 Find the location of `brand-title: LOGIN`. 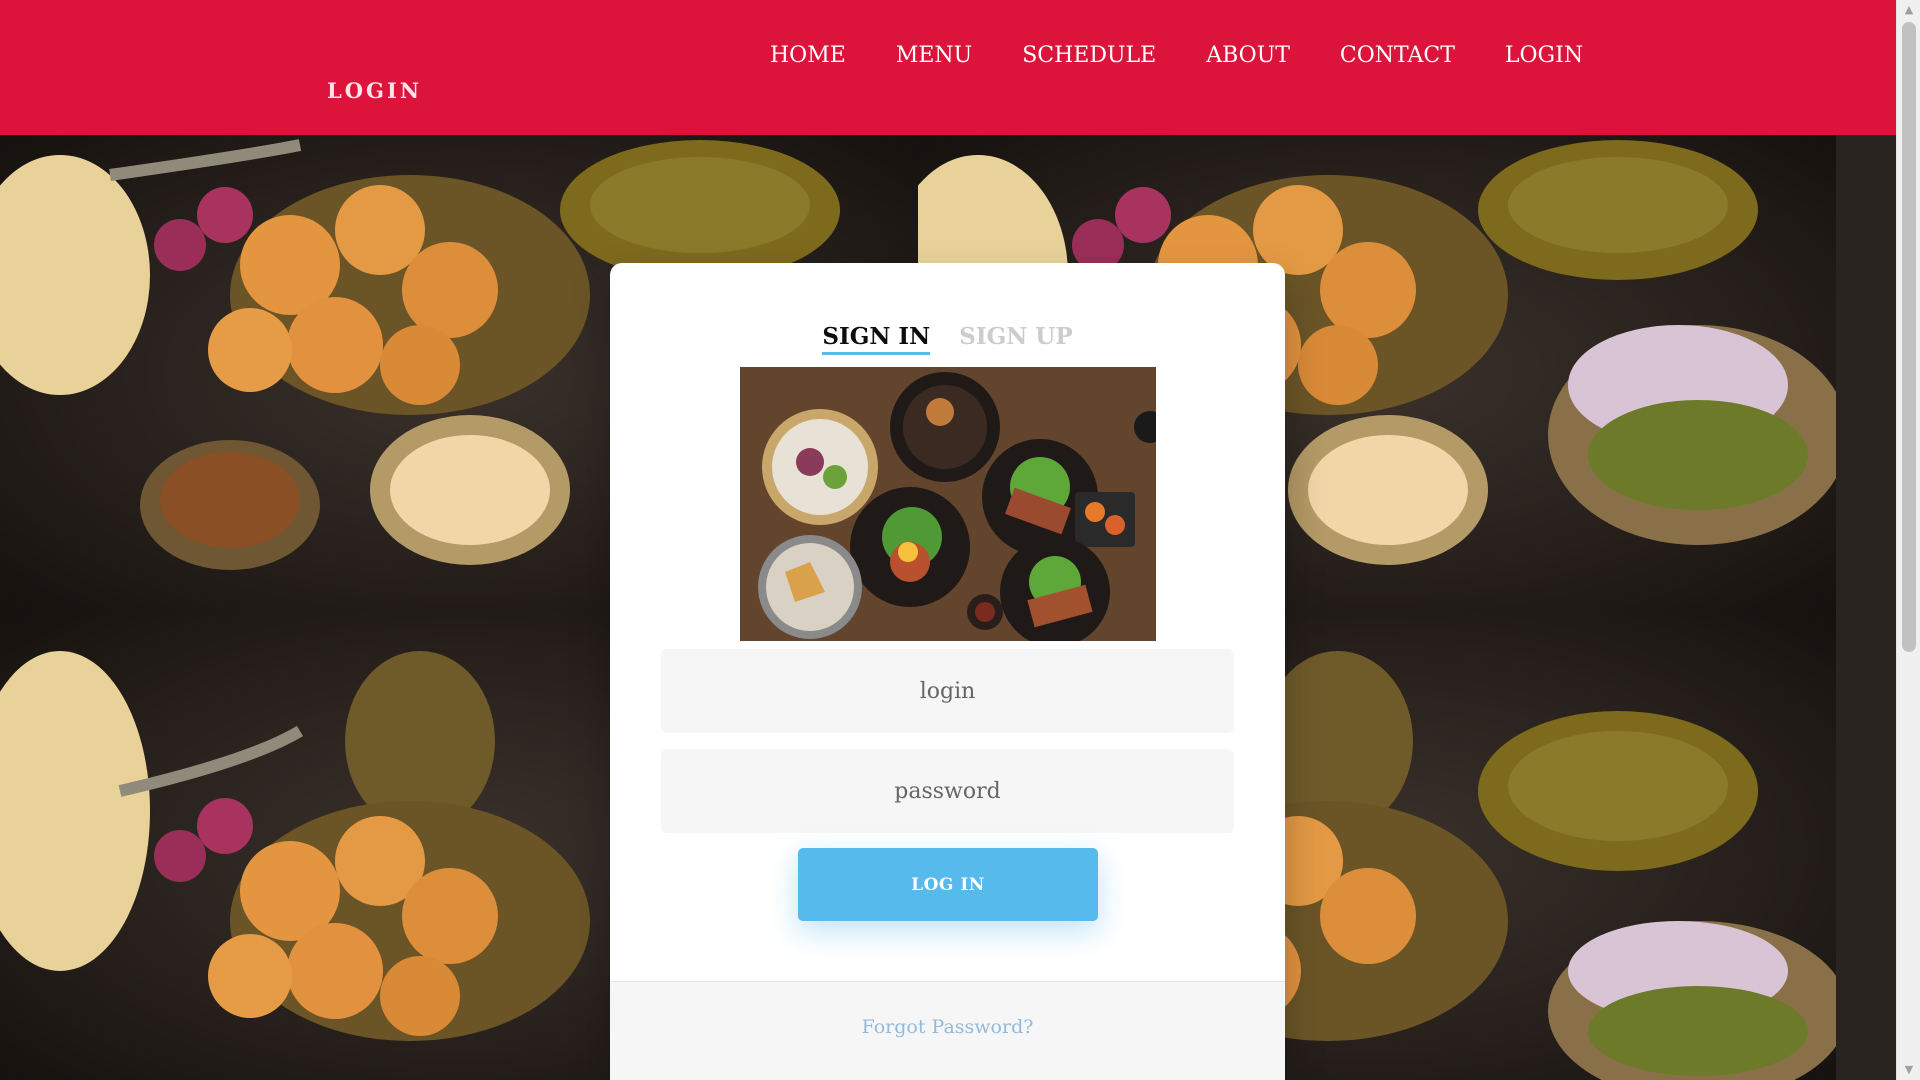

brand-title: LOGIN is located at coordinates (375, 90).